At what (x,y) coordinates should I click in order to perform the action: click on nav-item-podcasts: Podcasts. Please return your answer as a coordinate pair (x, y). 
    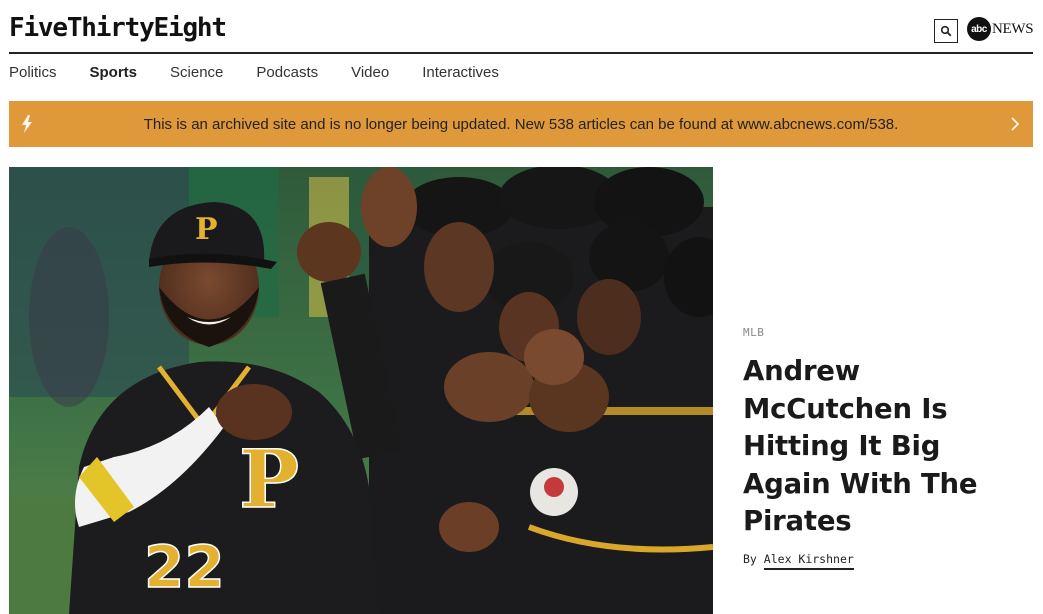
    Looking at the image, I should click on (287, 75).